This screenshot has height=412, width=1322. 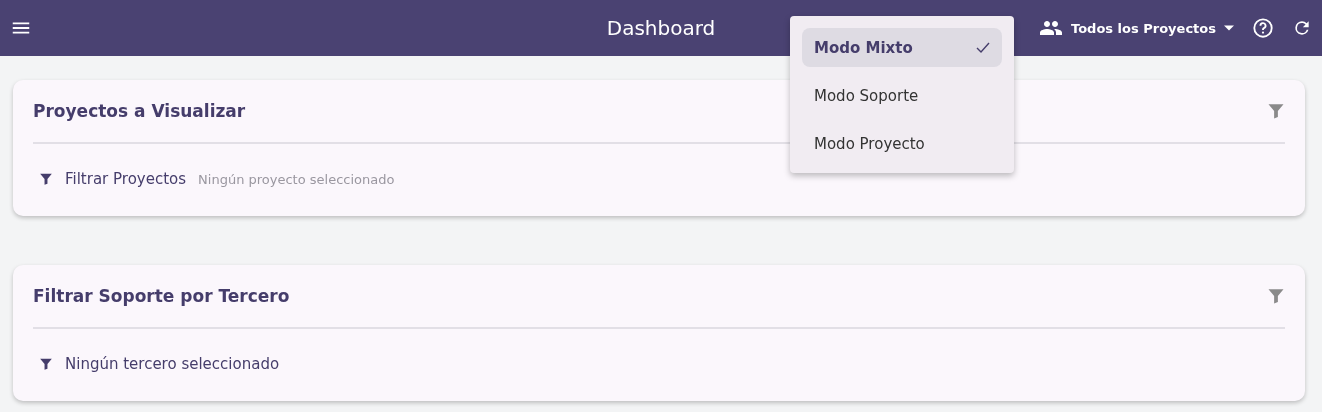 What do you see at coordinates (296, 179) in the screenshot?
I see `selection-status: Ningún proyecto seleccionado` at bounding box center [296, 179].